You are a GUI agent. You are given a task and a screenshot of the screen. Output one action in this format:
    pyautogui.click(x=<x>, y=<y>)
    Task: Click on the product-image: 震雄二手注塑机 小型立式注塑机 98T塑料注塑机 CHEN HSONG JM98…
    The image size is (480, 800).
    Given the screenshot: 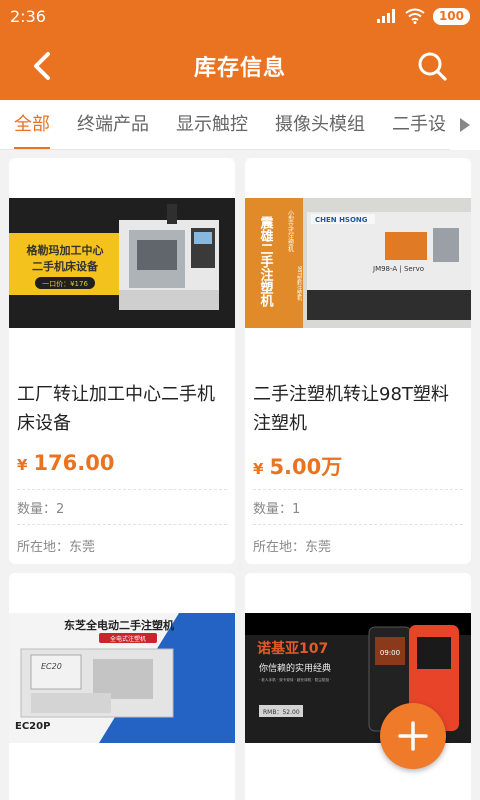 What is the action you would take?
    pyautogui.click(x=358, y=263)
    